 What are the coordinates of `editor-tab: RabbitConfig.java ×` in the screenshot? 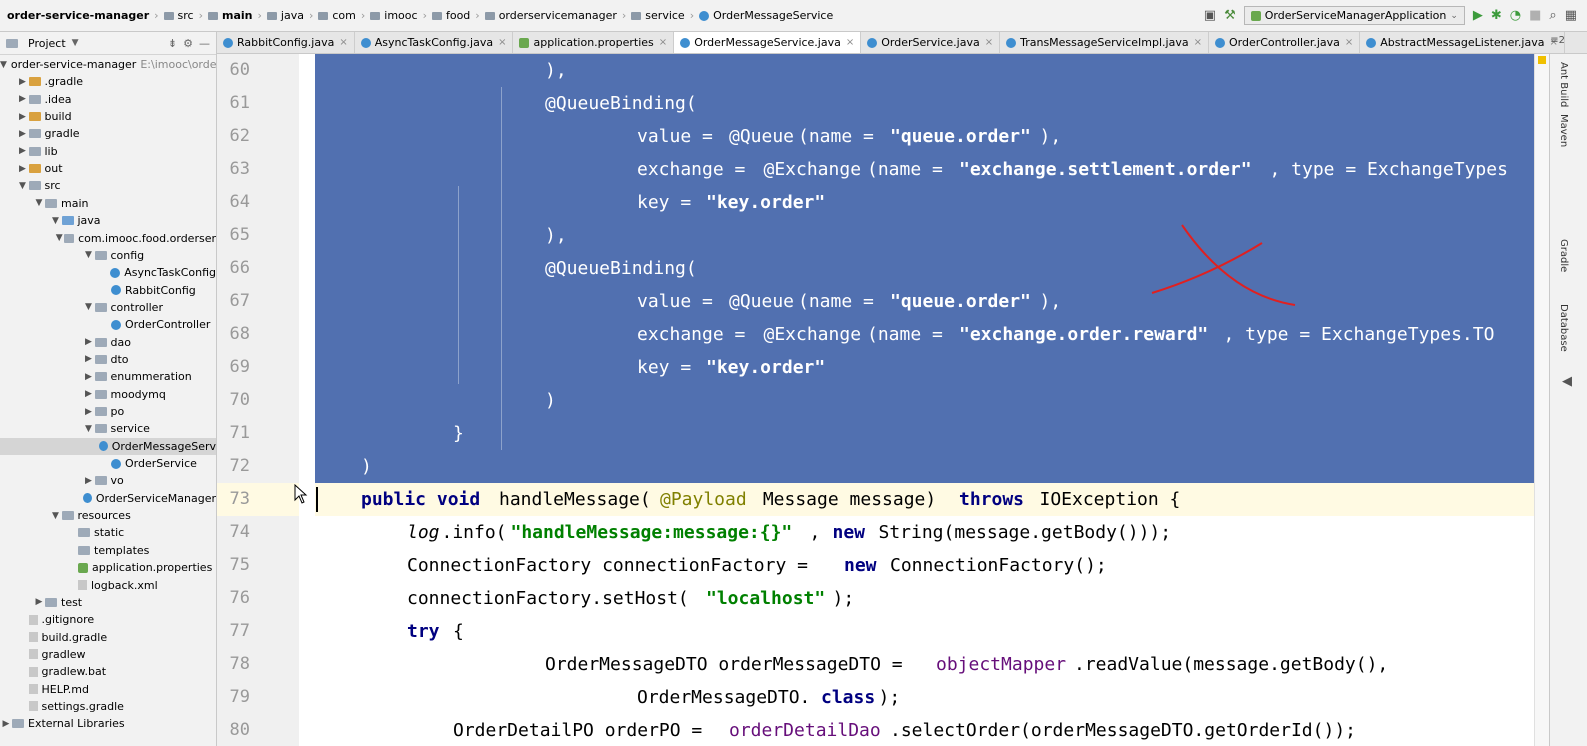 It's located at (286, 42).